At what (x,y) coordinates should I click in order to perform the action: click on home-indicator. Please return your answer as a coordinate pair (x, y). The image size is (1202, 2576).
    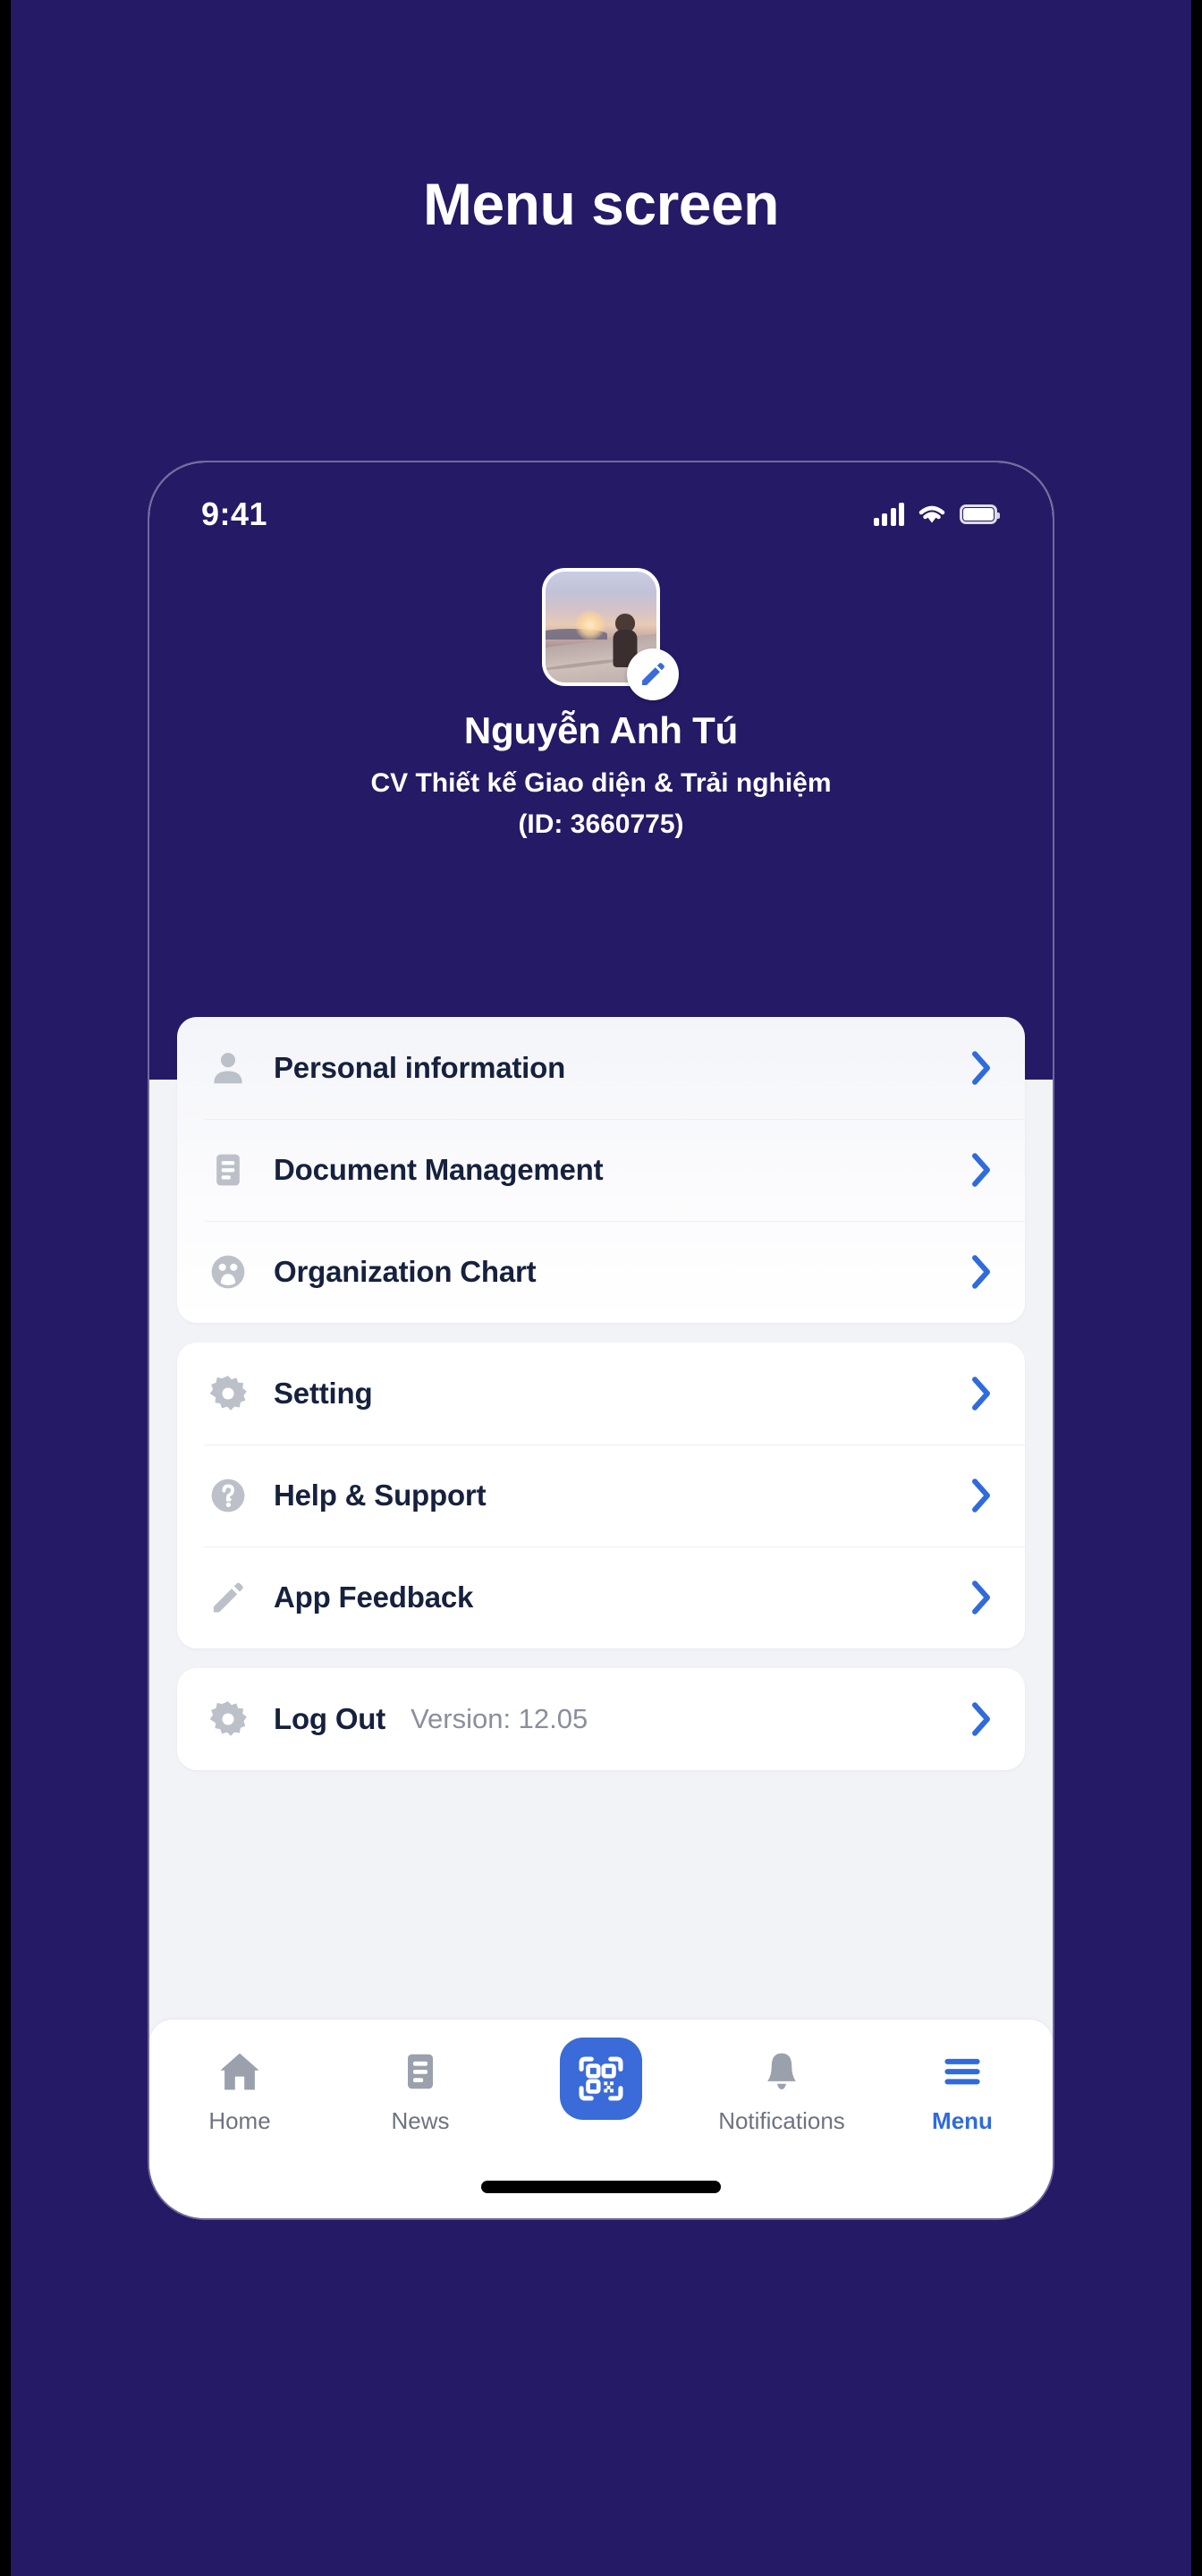
    Looking at the image, I should click on (601, 2187).